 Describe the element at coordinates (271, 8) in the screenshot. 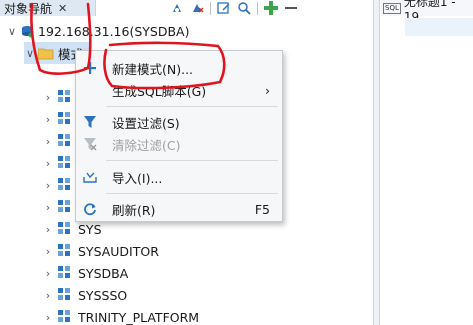

I see `expand-all-icon` at that location.